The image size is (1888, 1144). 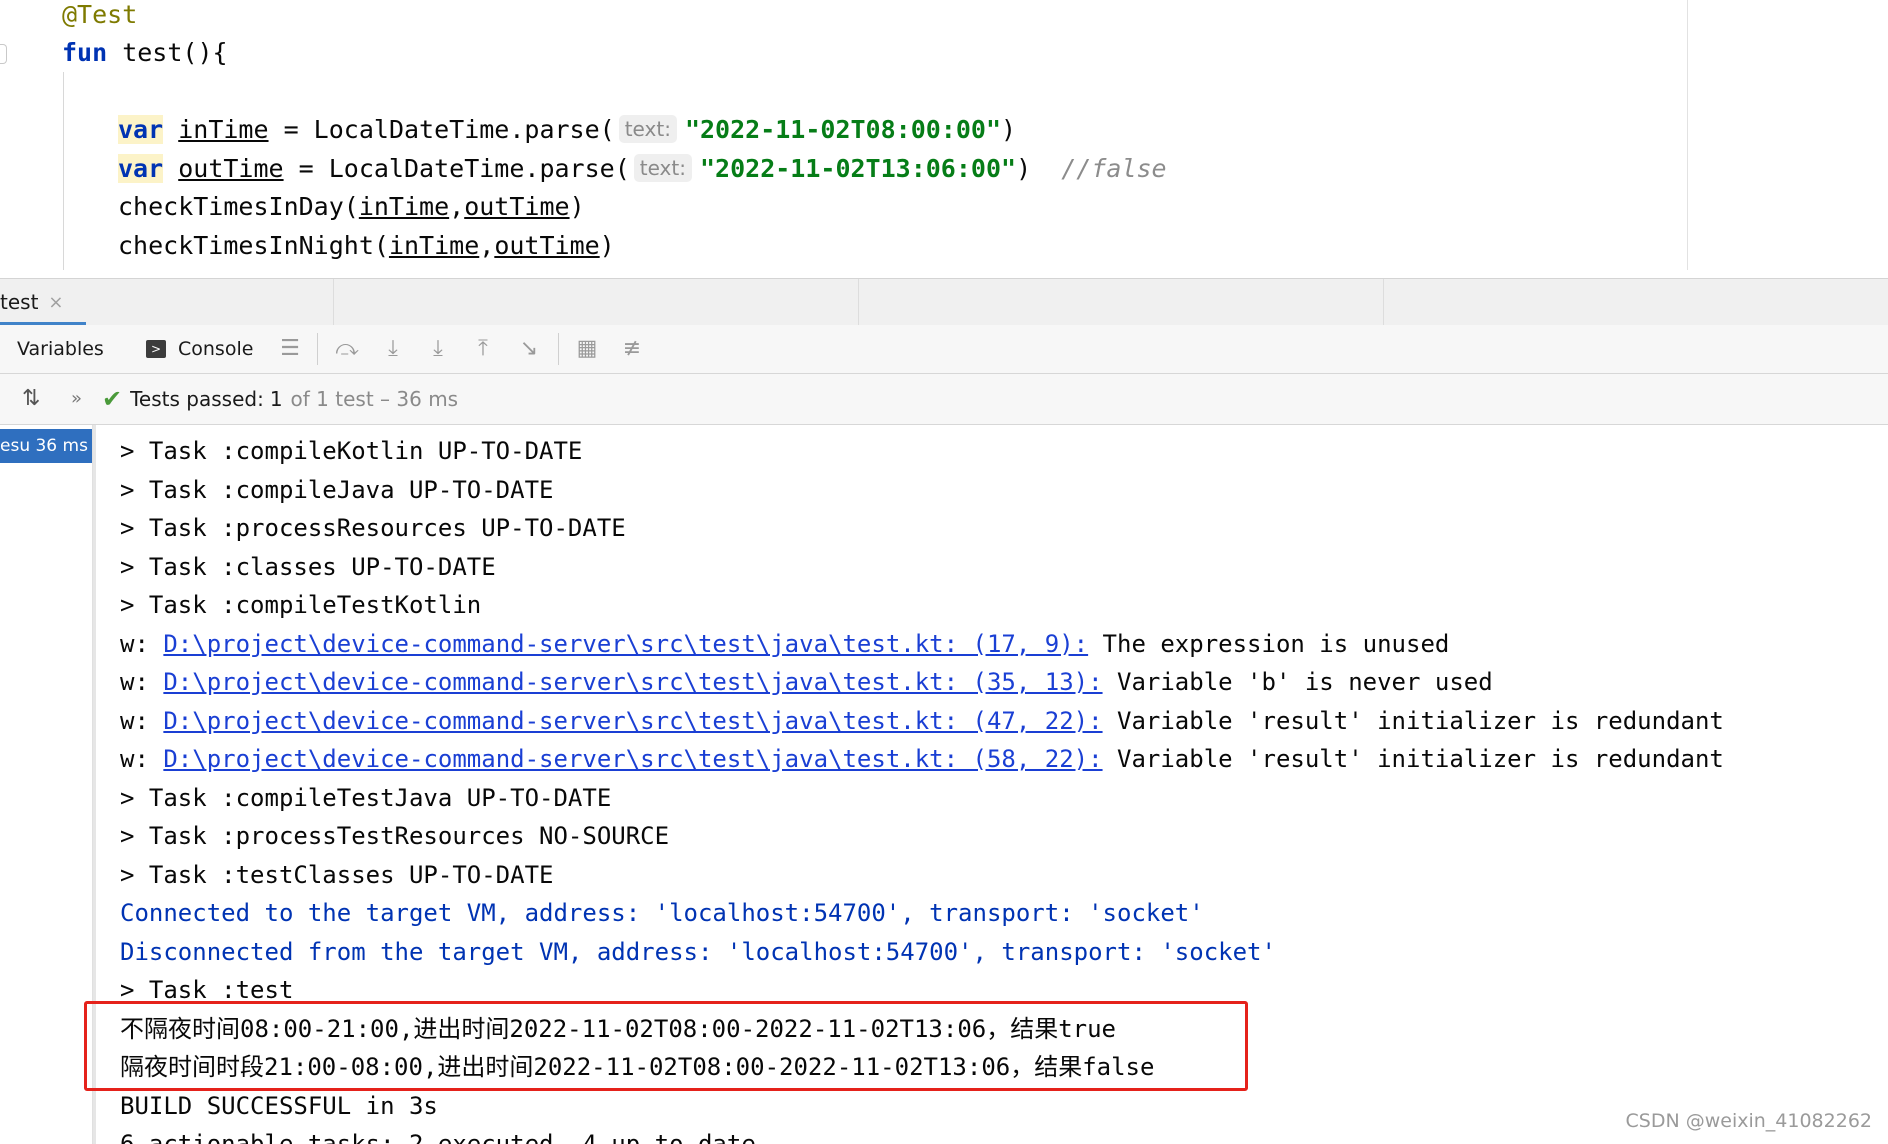 I want to click on code-line-check-day: checkTimesInDay(inTime,outTime), so click(x=351, y=207).